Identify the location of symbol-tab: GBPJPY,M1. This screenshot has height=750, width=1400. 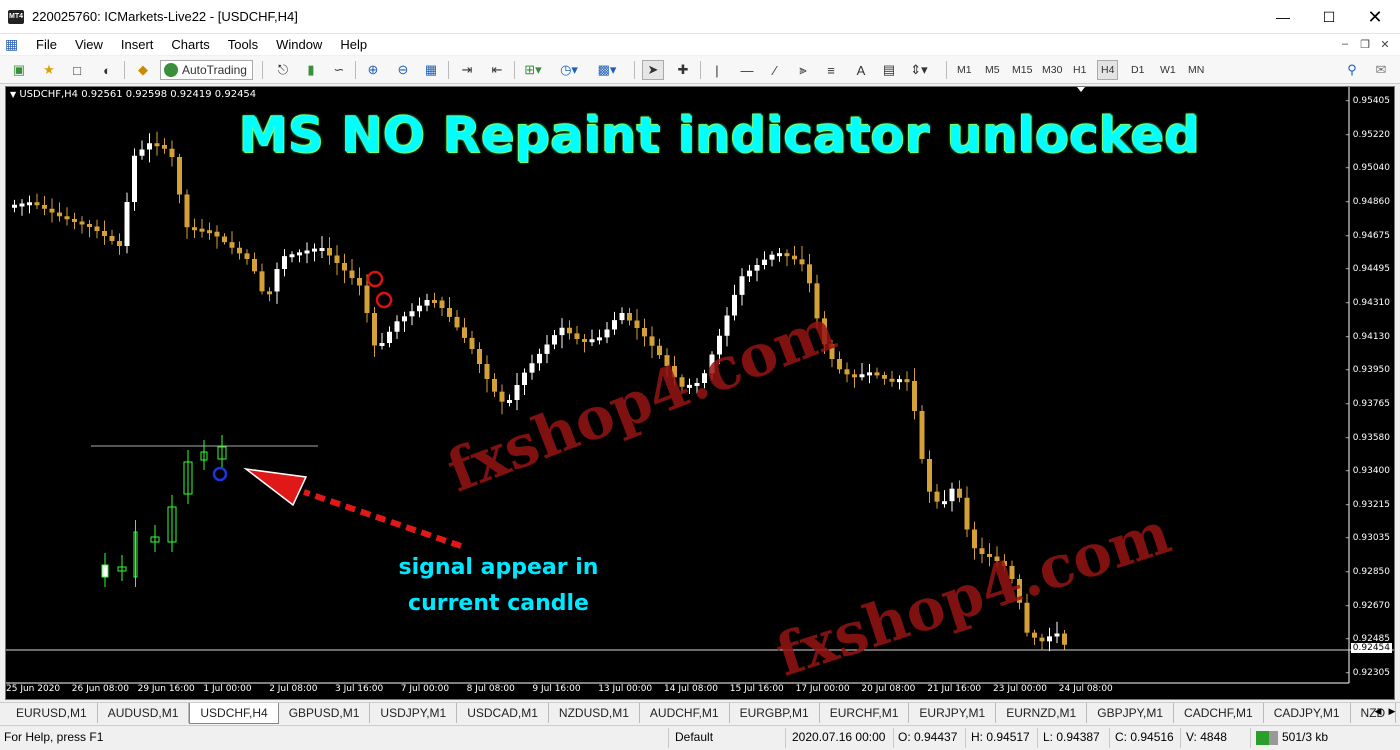
(1131, 713).